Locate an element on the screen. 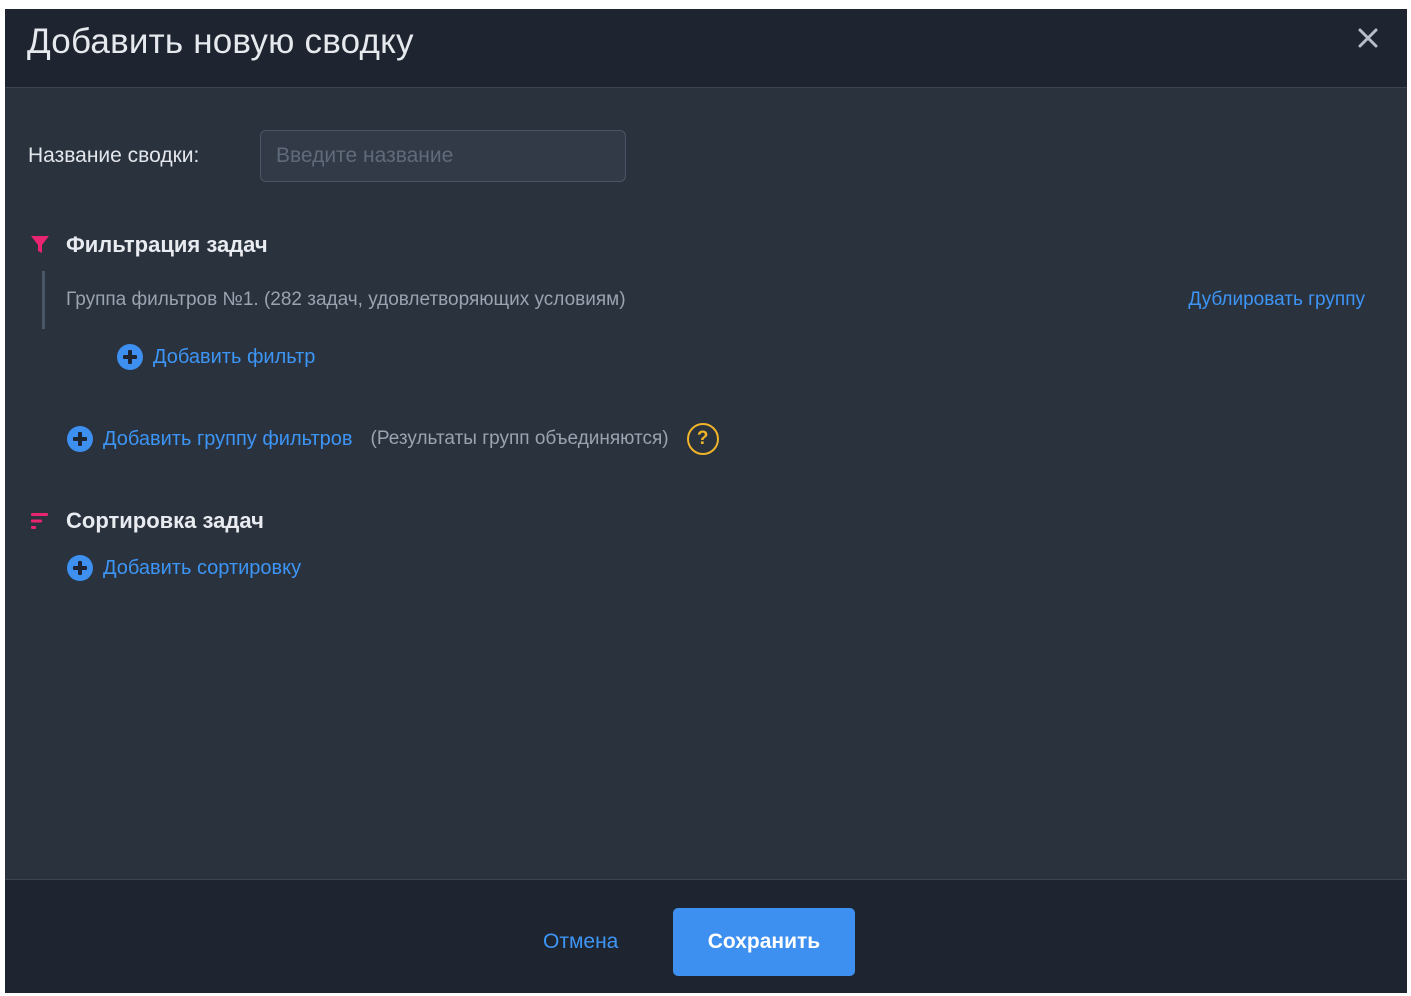 The height and width of the screenshot is (996, 1411). add-filter-group-button: Добавить группу фильтров is located at coordinates (228, 439).